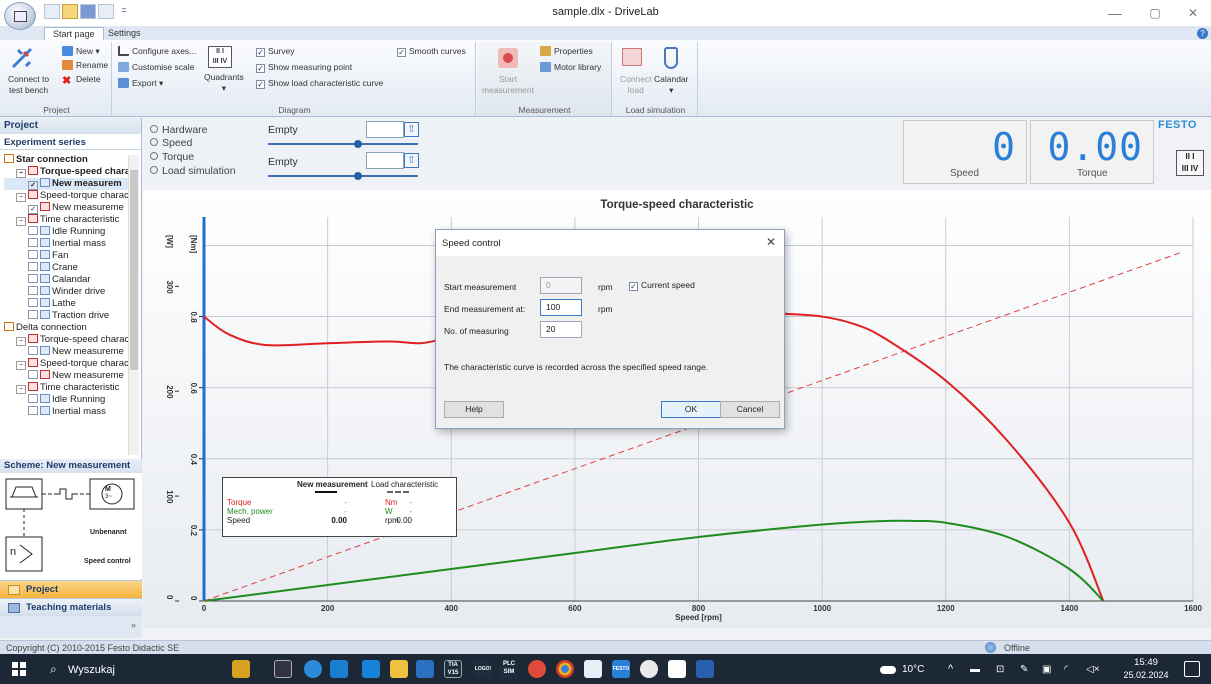 Image resolution: width=1211 pixels, height=684 pixels. I want to click on close-button: ✕, so click(1193, 13).